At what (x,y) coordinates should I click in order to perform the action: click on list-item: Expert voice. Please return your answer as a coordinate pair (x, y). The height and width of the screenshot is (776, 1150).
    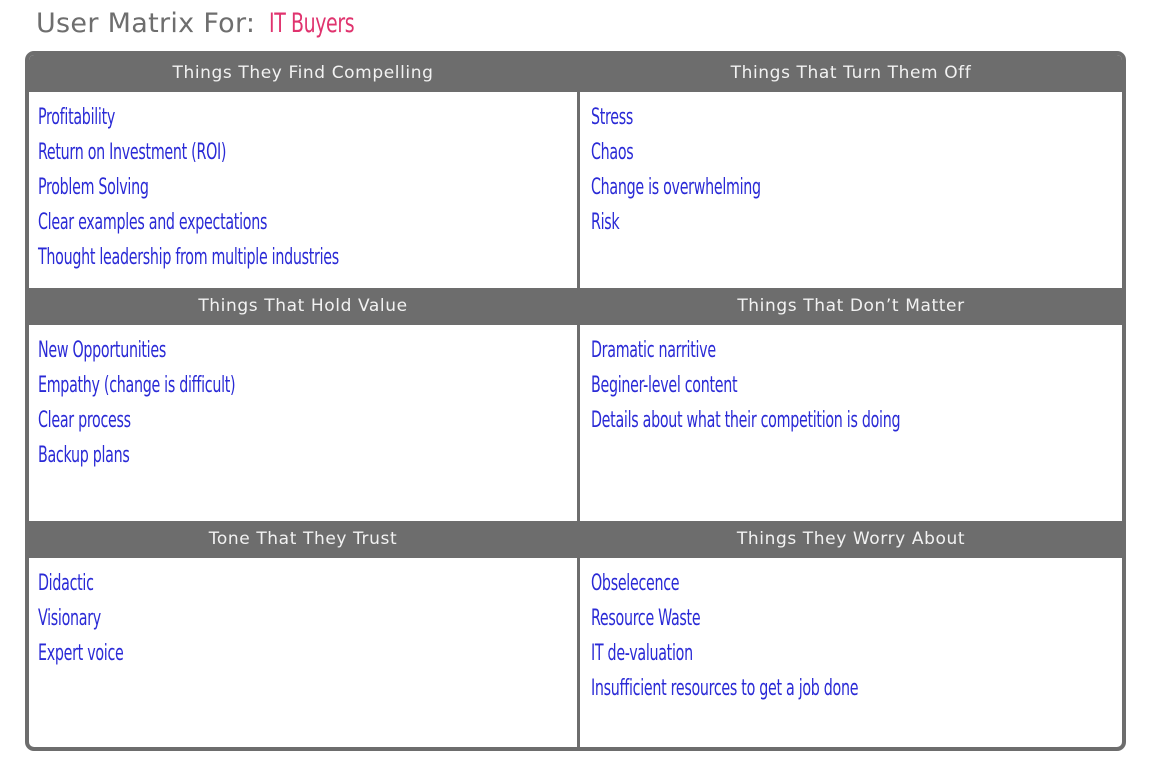
    Looking at the image, I should click on (81, 653).